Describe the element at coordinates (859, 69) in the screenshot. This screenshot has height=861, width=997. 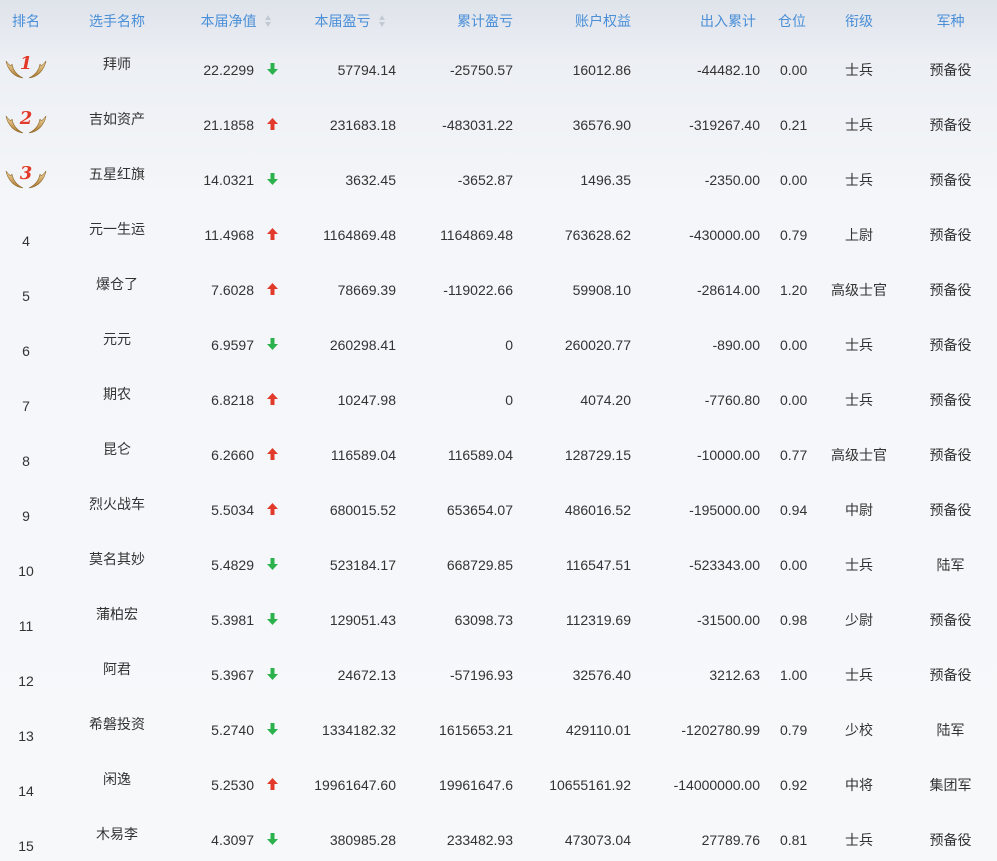
I see `military-rank-cell: 士兵` at that location.